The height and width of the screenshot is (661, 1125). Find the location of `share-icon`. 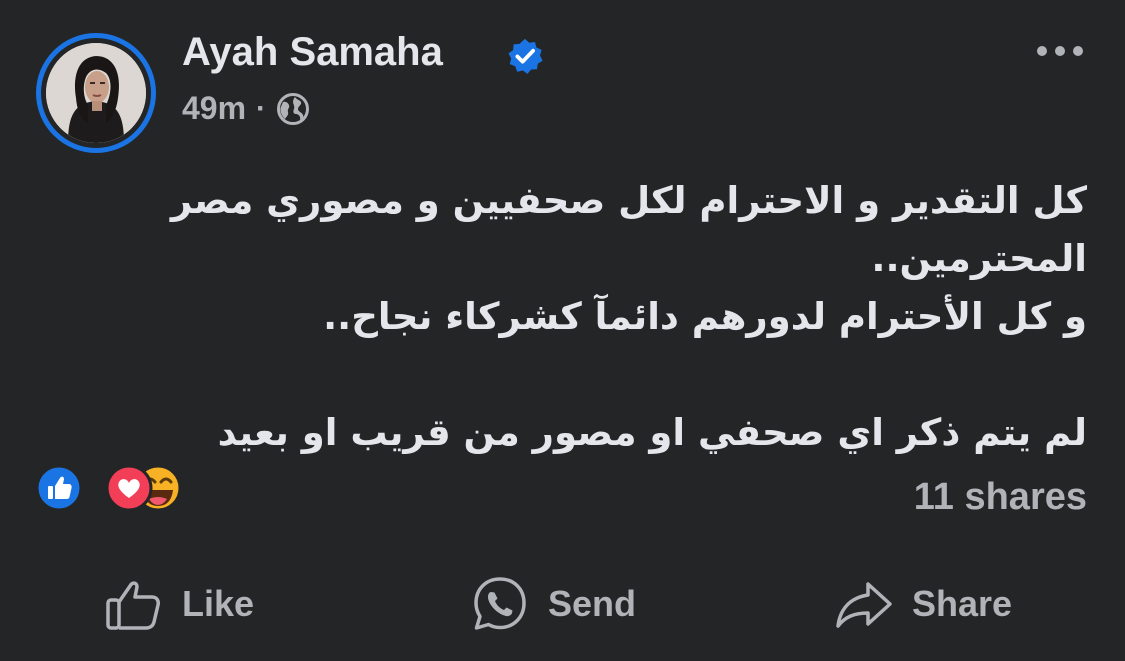

share-icon is located at coordinates (864, 605).